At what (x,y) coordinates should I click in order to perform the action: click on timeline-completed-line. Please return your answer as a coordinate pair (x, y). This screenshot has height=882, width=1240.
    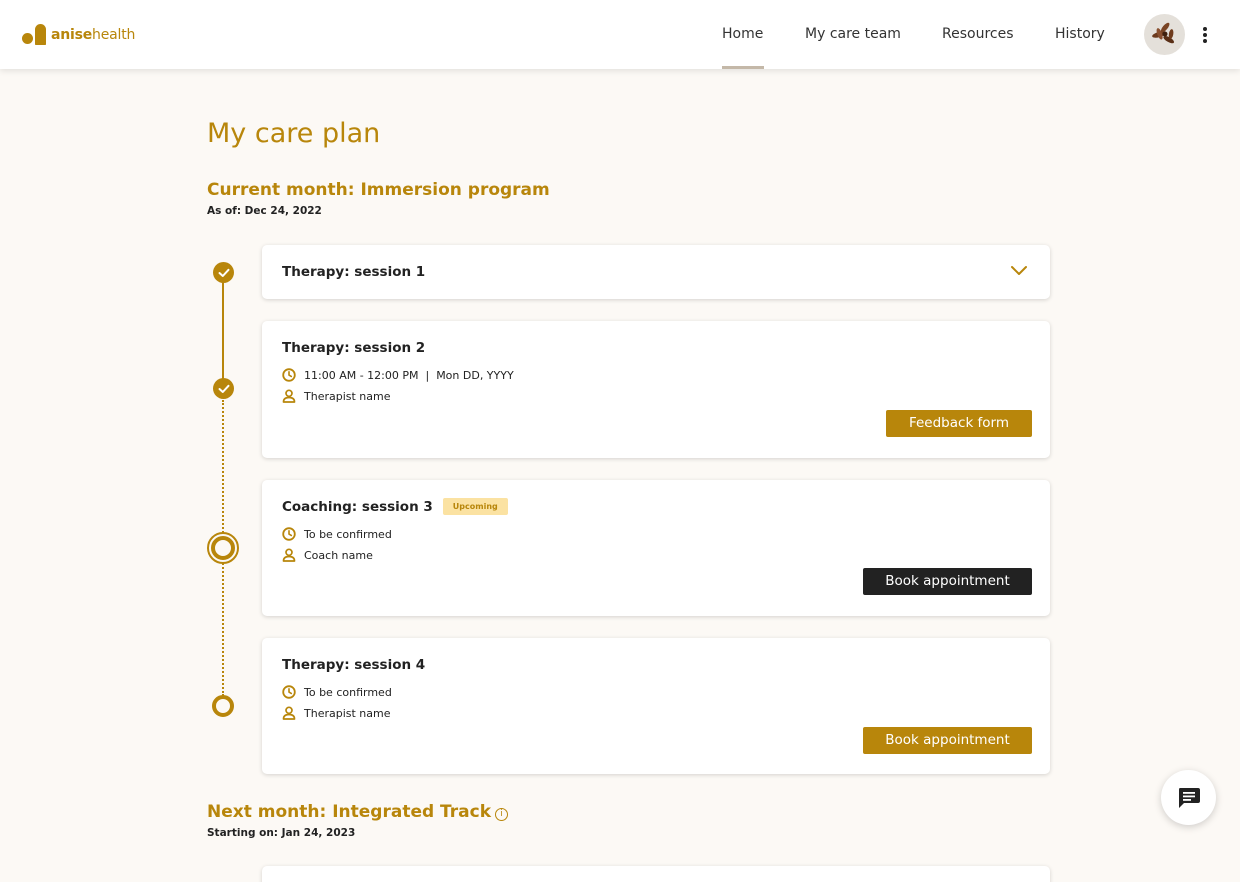
    Looking at the image, I should click on (223, 332).